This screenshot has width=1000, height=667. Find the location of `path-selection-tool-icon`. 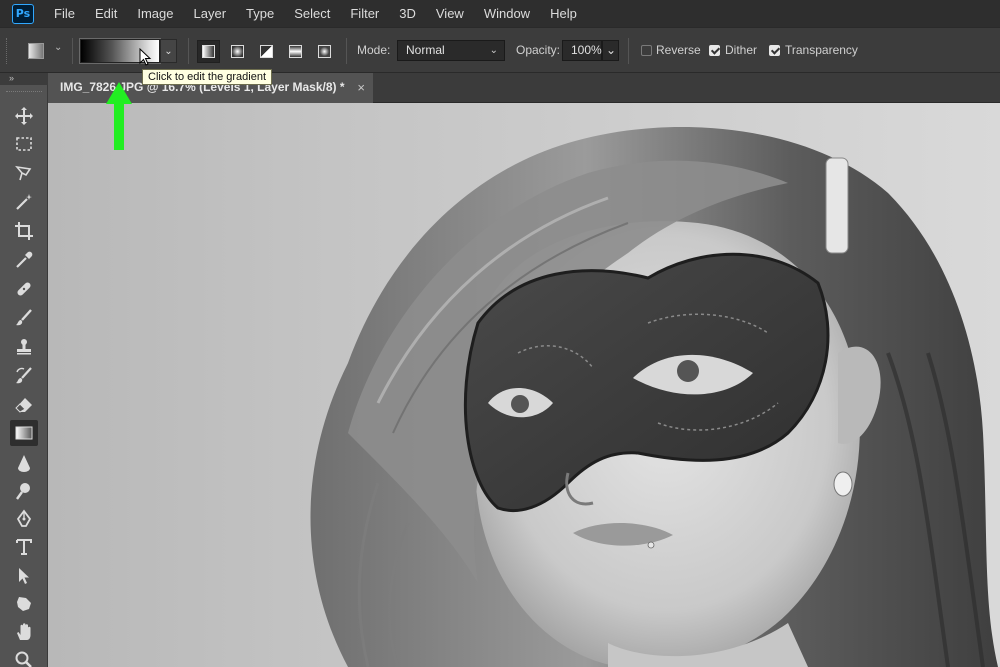

path-selection-tool-icon is located at coordinates (24, 576).